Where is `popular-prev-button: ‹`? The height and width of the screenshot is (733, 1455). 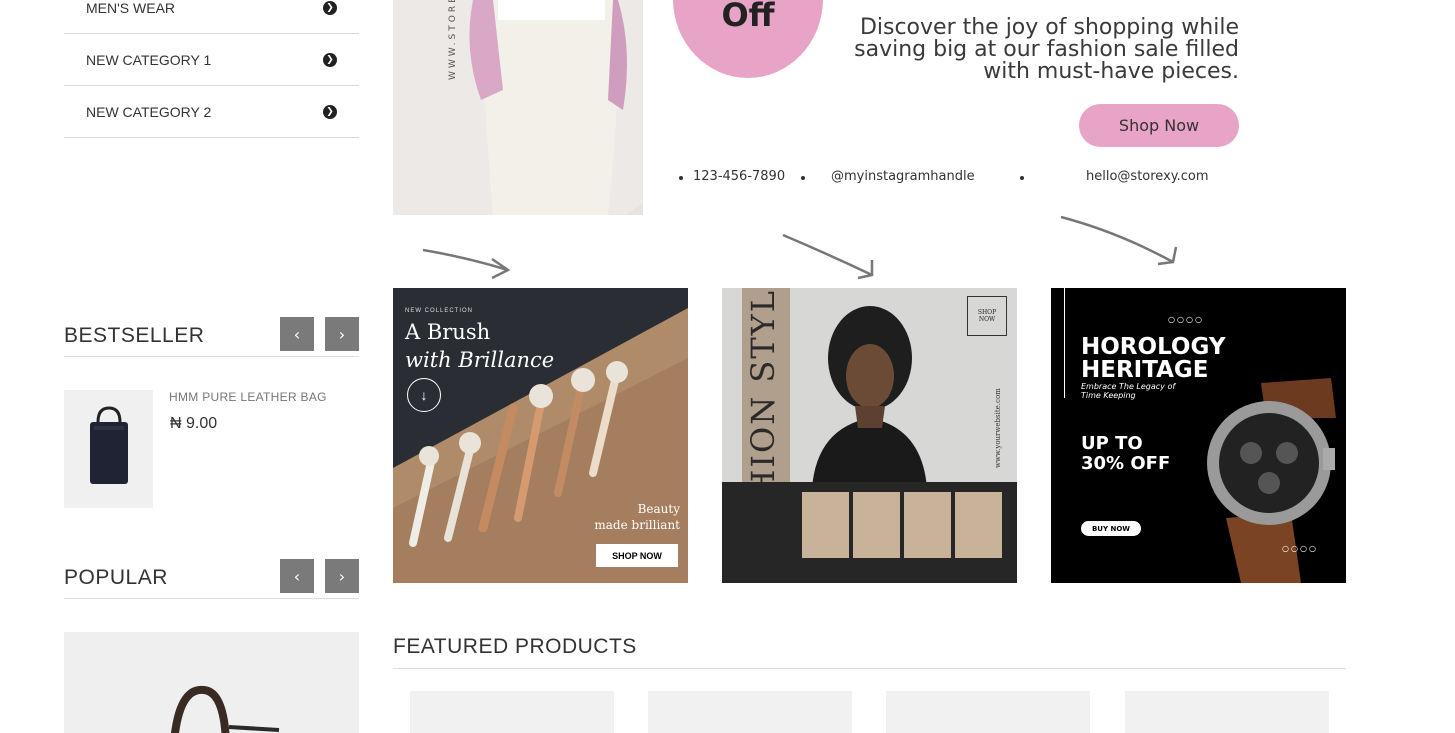
popular-prev-button: ‹ is located at coordinates (297, 576).